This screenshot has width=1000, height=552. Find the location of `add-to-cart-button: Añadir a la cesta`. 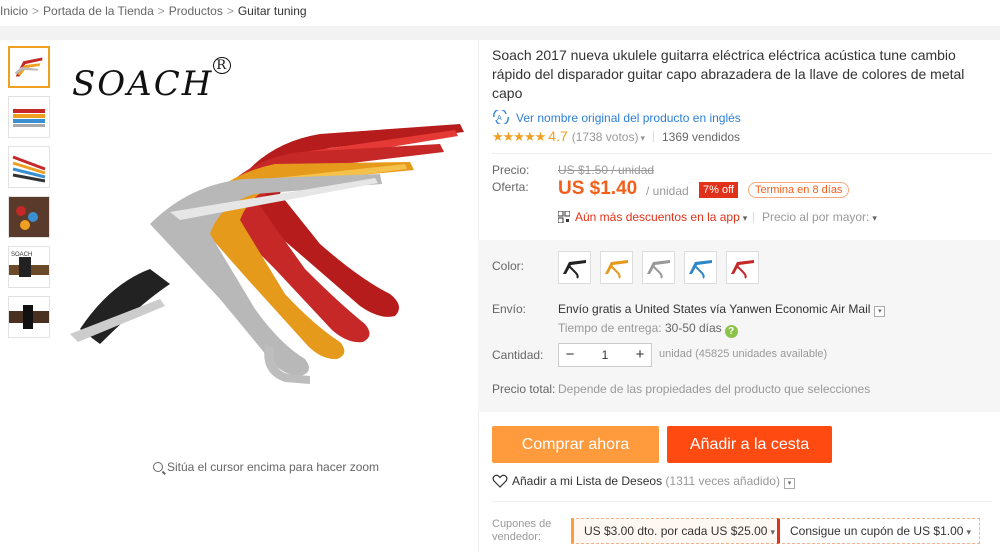

add-to-cart-button: Añadir a la cesta is located at coordinates (749, 444).